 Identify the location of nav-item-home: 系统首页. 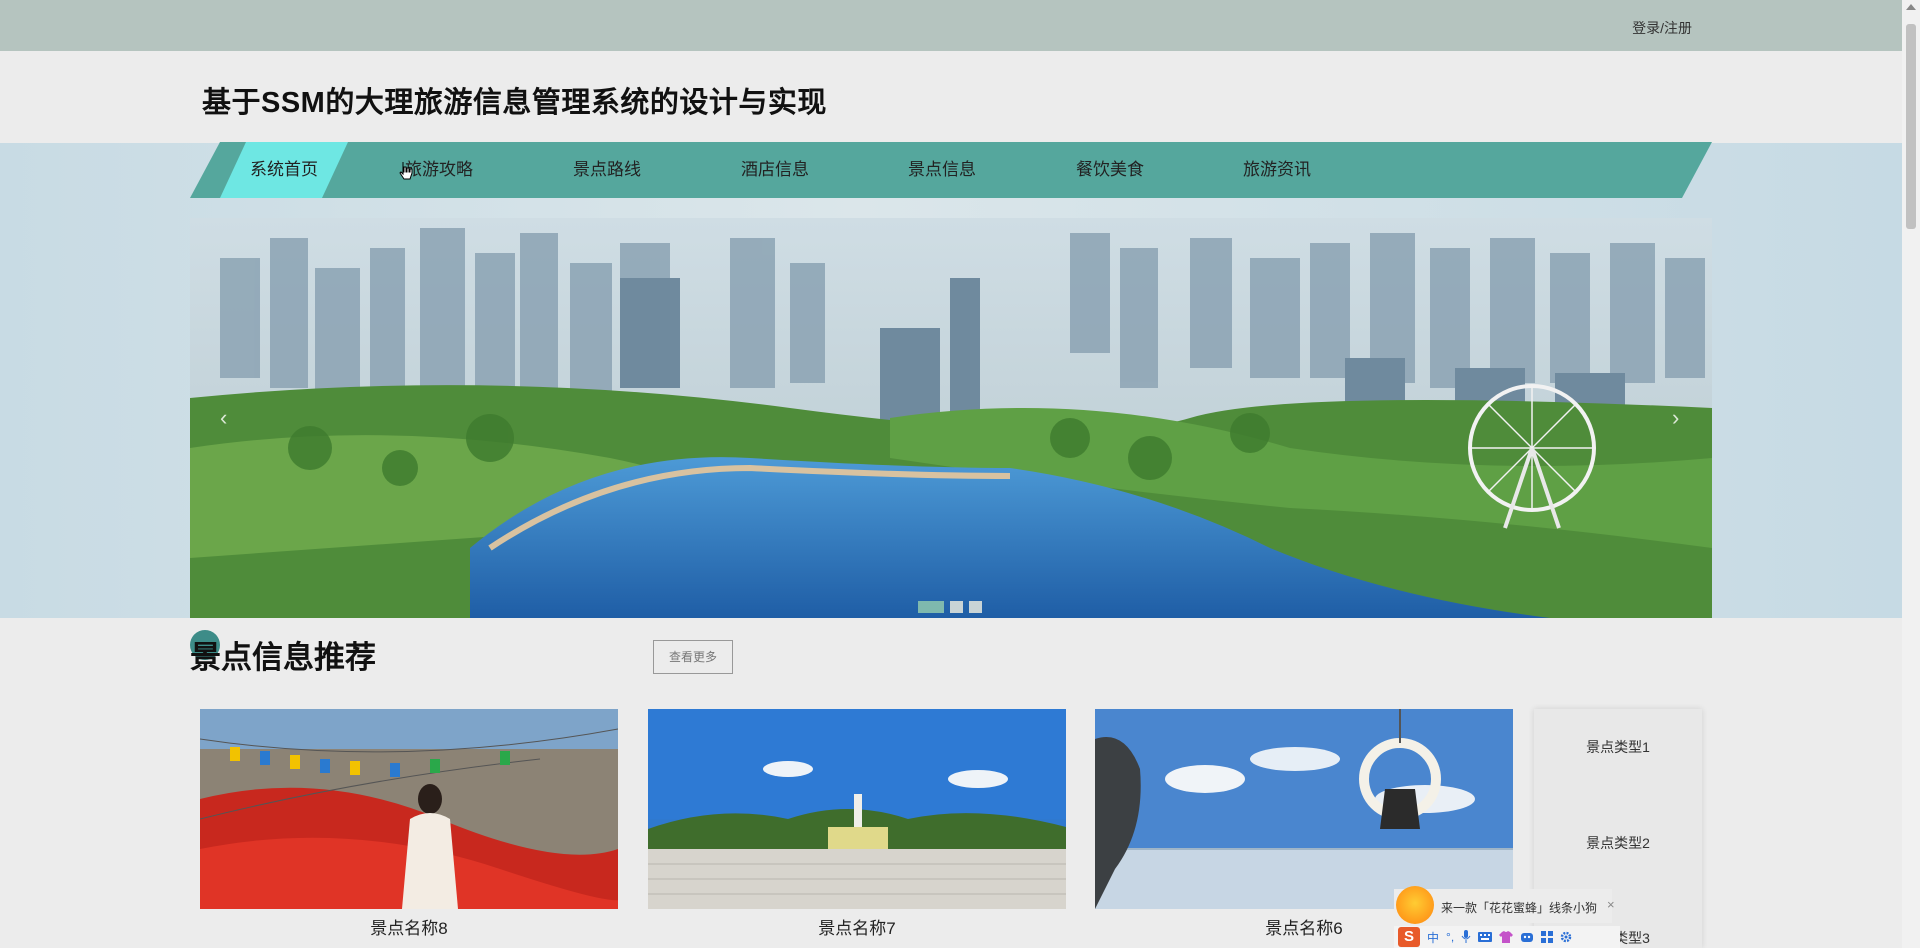
(284, 170).